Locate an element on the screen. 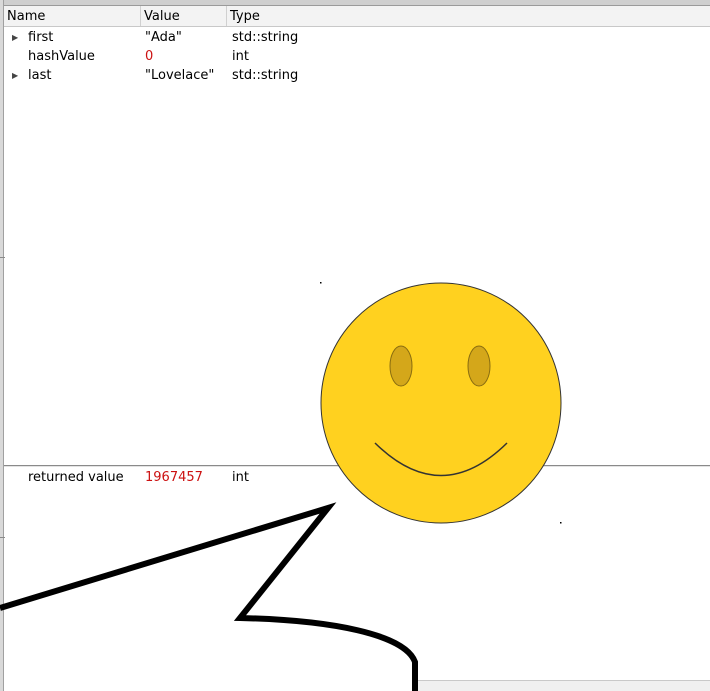 The image size is (710, 691). smiley-face-icon is located at coordinates (441, 403).